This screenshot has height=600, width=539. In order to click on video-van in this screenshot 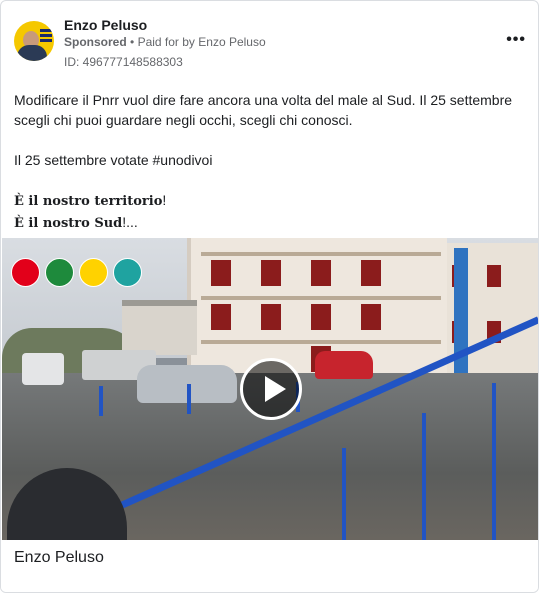, I will do `click(43, 369)`.